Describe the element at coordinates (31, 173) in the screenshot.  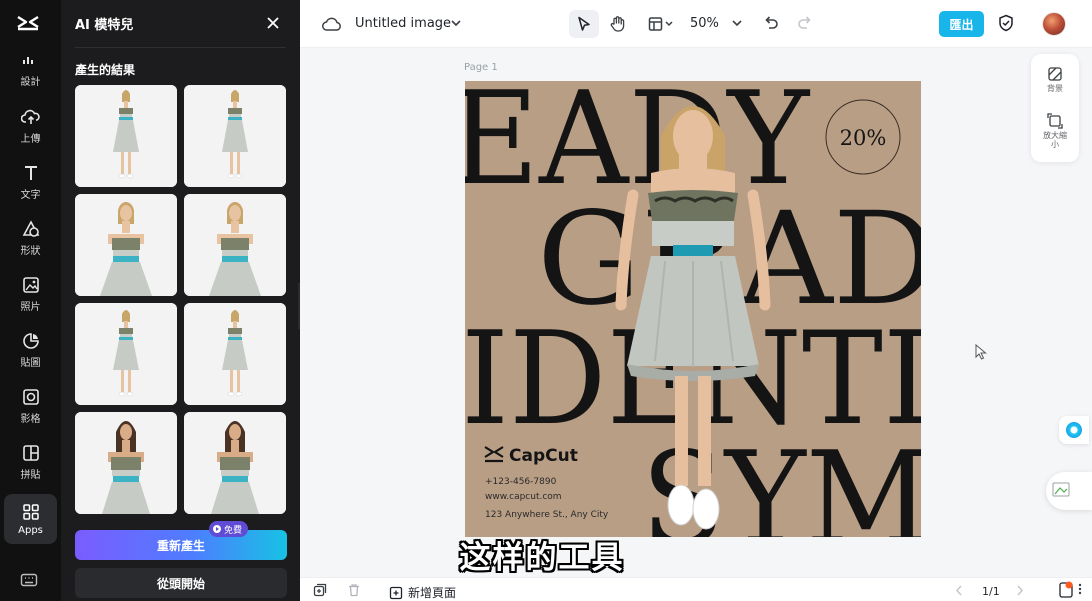
I see `text-icon` at that location.